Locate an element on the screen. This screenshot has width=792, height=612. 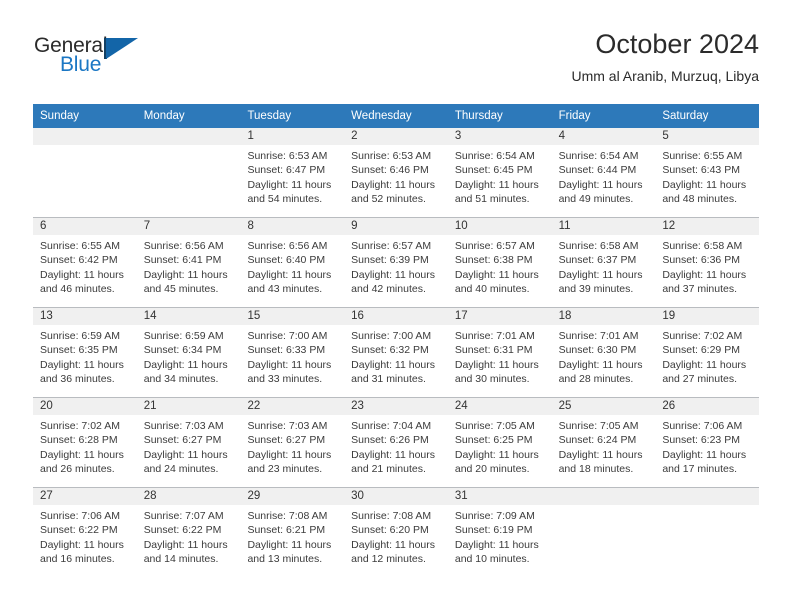
daylight-text-line2: and 37 minutes. is located at coordinates (700, 288).